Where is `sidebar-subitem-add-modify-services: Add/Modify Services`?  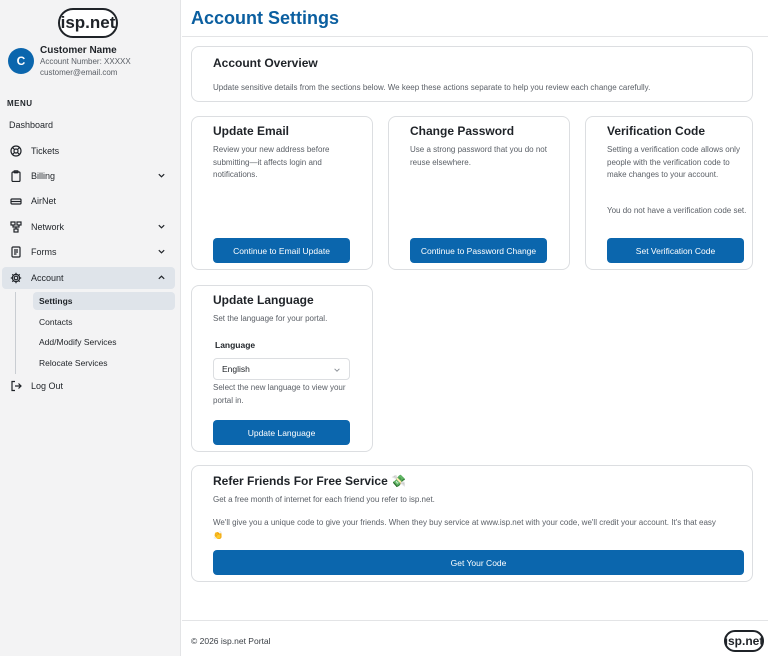
sidebar-subitem-add-modify-services: Add/Modify Services is located at coordinates (104, 342).